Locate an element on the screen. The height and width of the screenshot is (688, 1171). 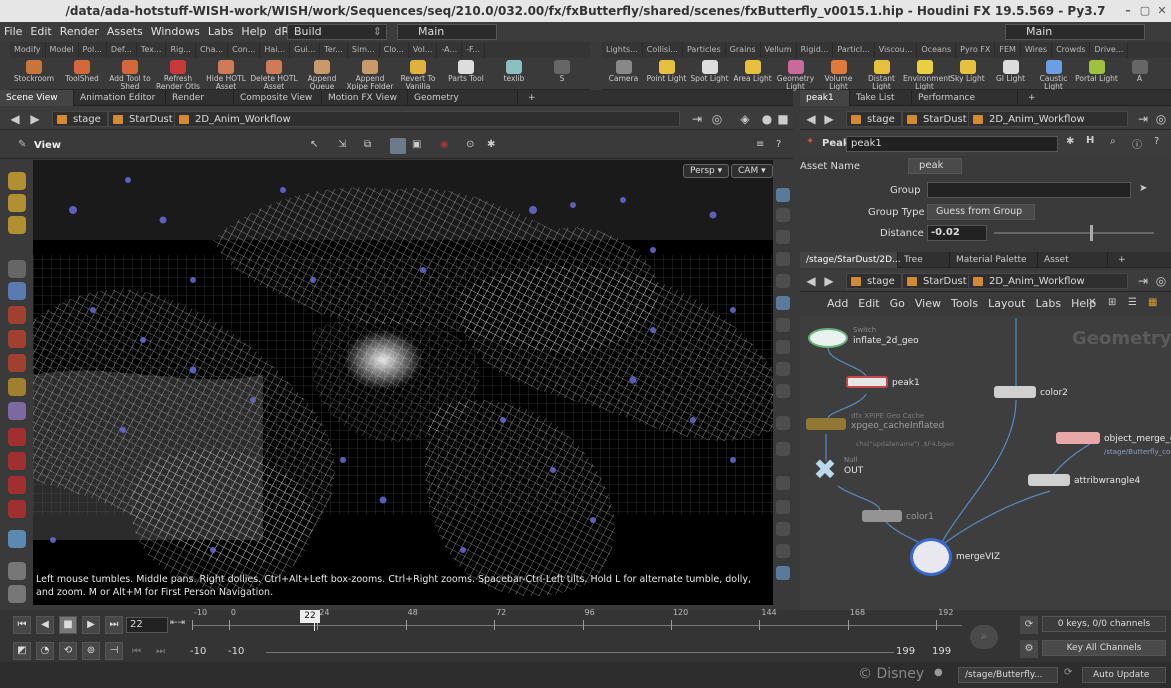
shelf-tool: Revert To Vanilla is located at coordinates (418, 74).